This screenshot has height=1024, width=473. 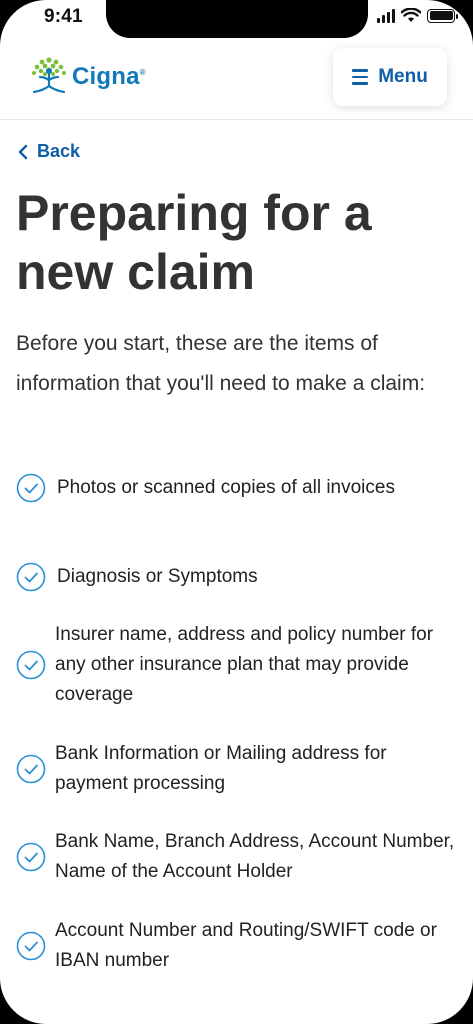 What do you see at coordinates (49, 75) in the screenshot?
I see `cigna-tree-logo` at bounding box center [49, 75].